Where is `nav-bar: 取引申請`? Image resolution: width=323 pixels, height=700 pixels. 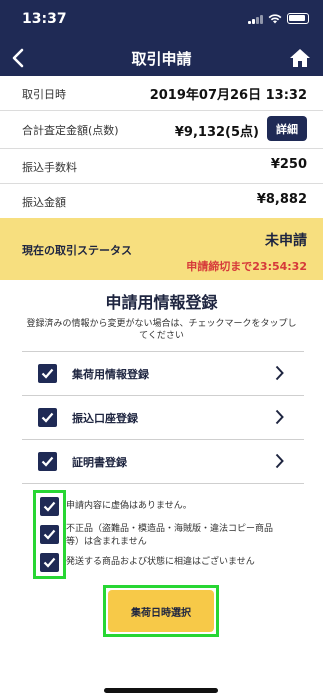 nav-bar: 取引申請 is located at coordinates (161, 58).